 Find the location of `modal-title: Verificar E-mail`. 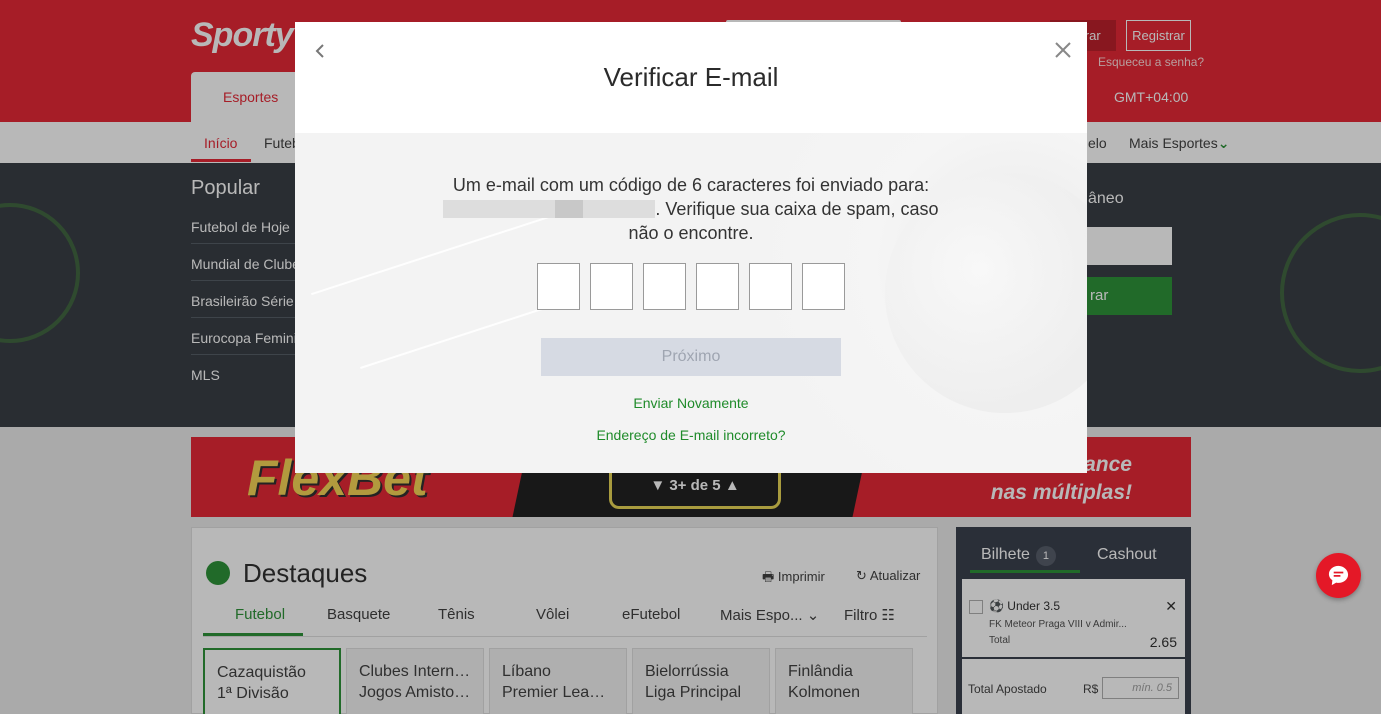

modal-title: Verificar E-mail is located at coordinates (691, 77).